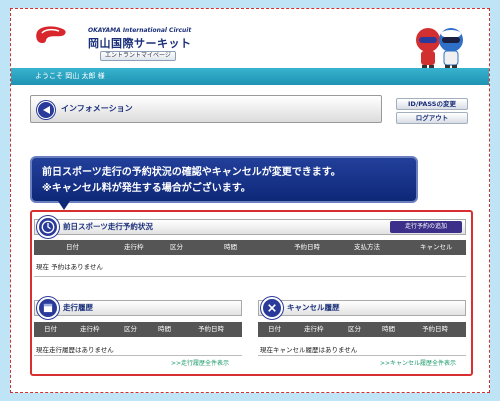 The image size is (500, 401). I want to click on racer-mascot-icon, so click(439, 49).